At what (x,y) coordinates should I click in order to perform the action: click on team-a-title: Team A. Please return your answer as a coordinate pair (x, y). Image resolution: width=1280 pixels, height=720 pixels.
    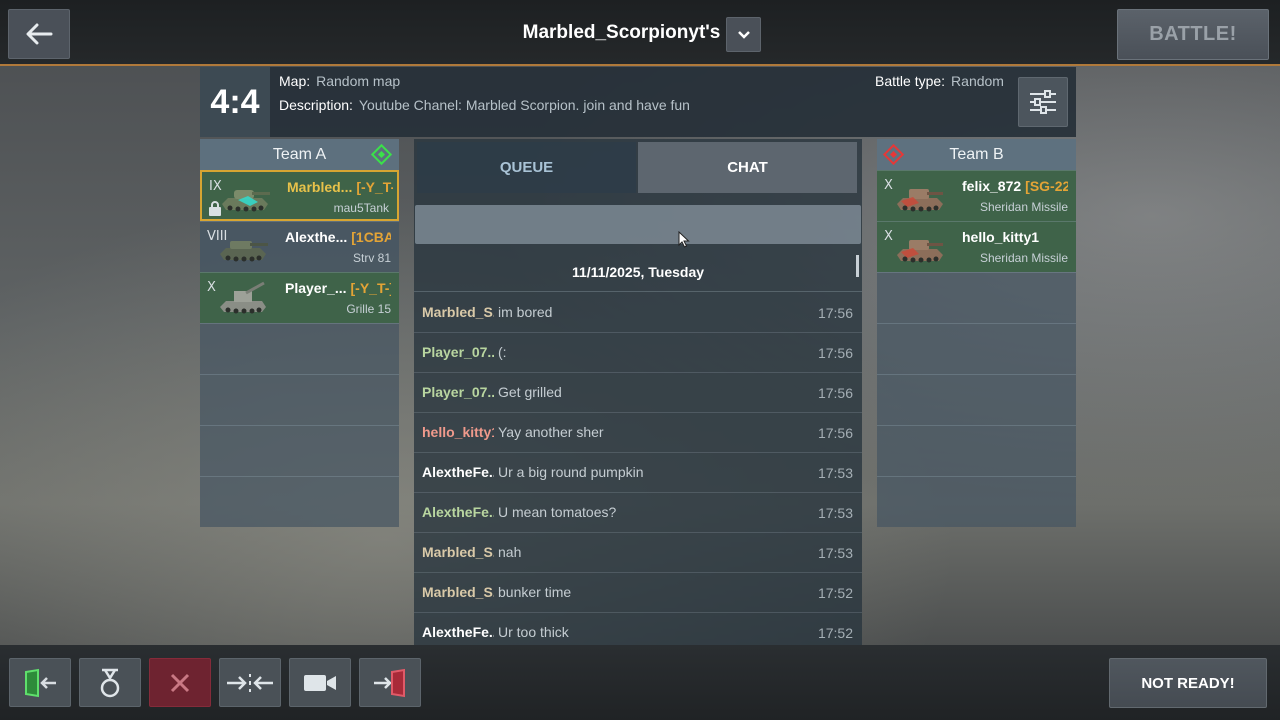
    Looking at the image, I should click on (299, 154).